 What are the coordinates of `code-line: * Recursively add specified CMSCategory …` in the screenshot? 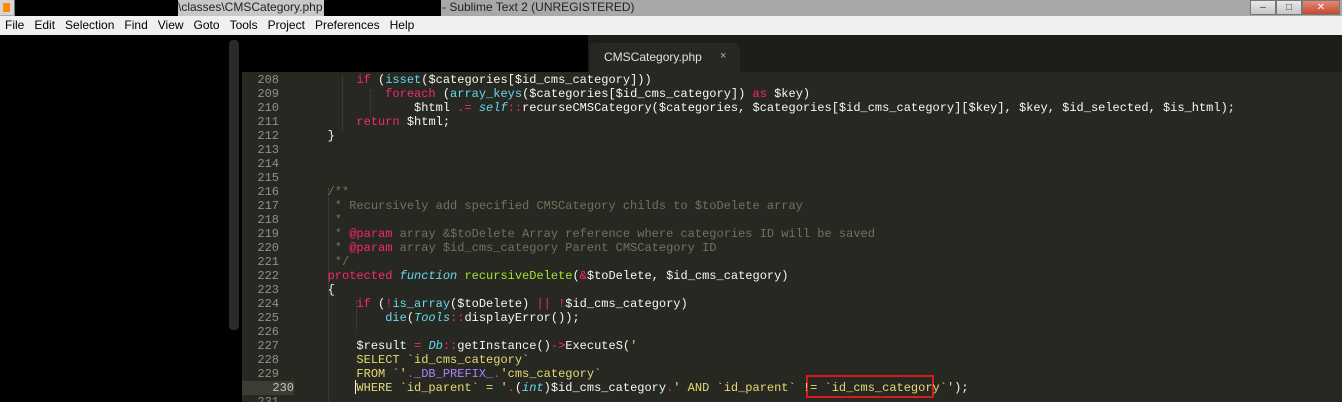 It's located at (536, 206).